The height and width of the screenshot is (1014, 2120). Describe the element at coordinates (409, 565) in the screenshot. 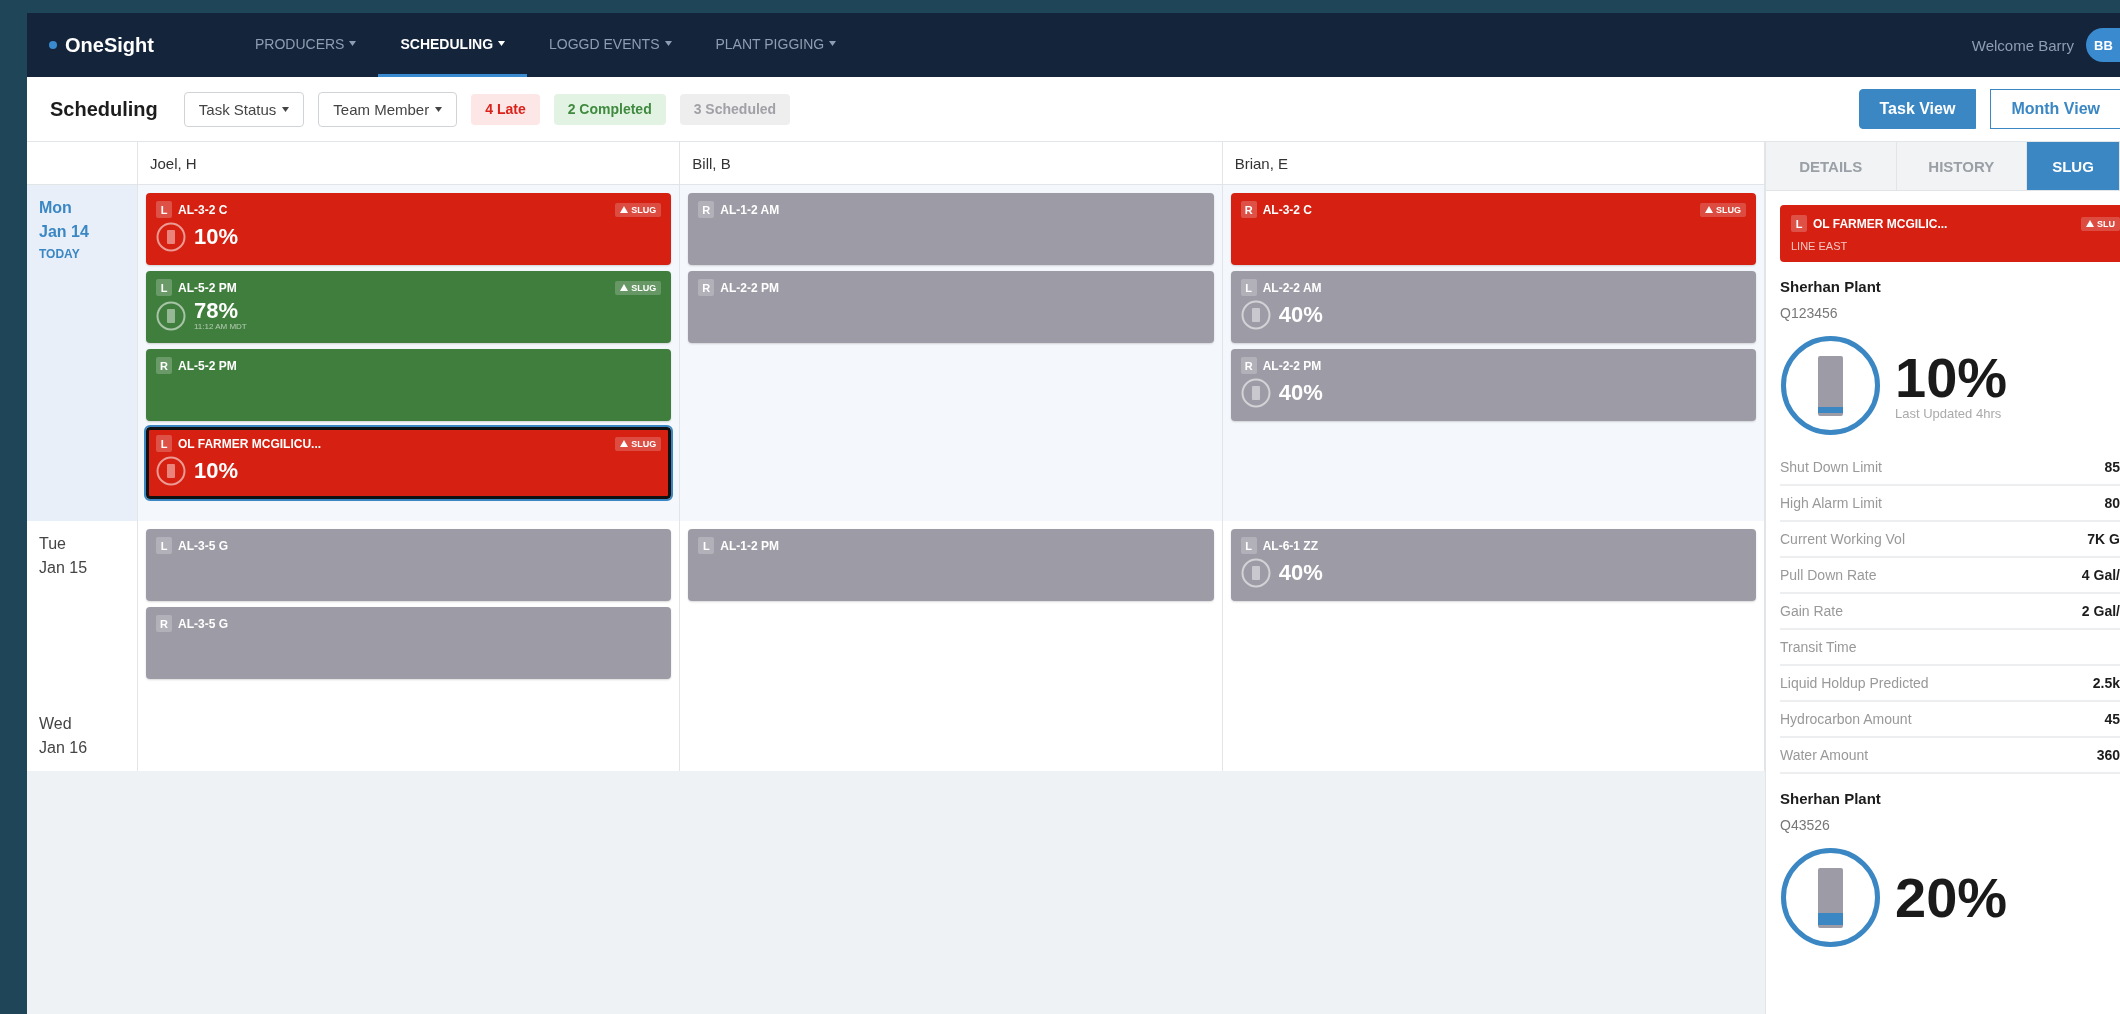

I see `task-card: L AL-3-5 G` at that location.